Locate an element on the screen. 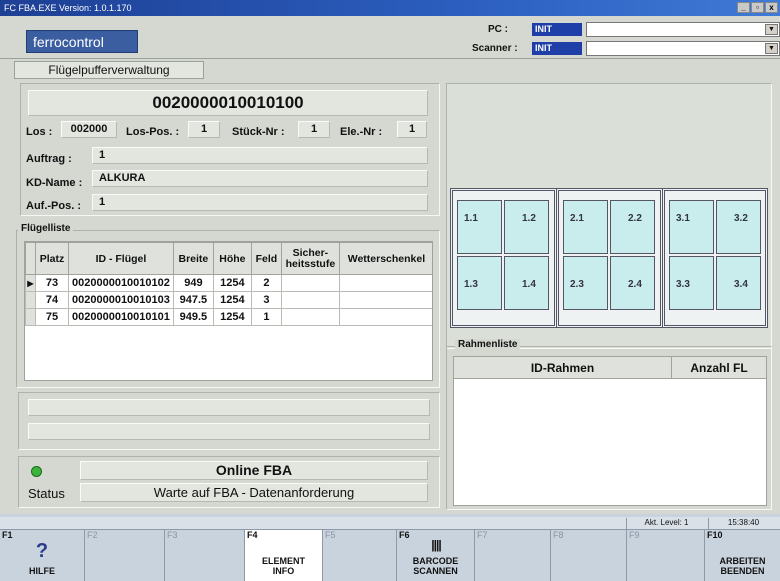  window-pane-cell: 2.1 is located at coordinates (585, 227).